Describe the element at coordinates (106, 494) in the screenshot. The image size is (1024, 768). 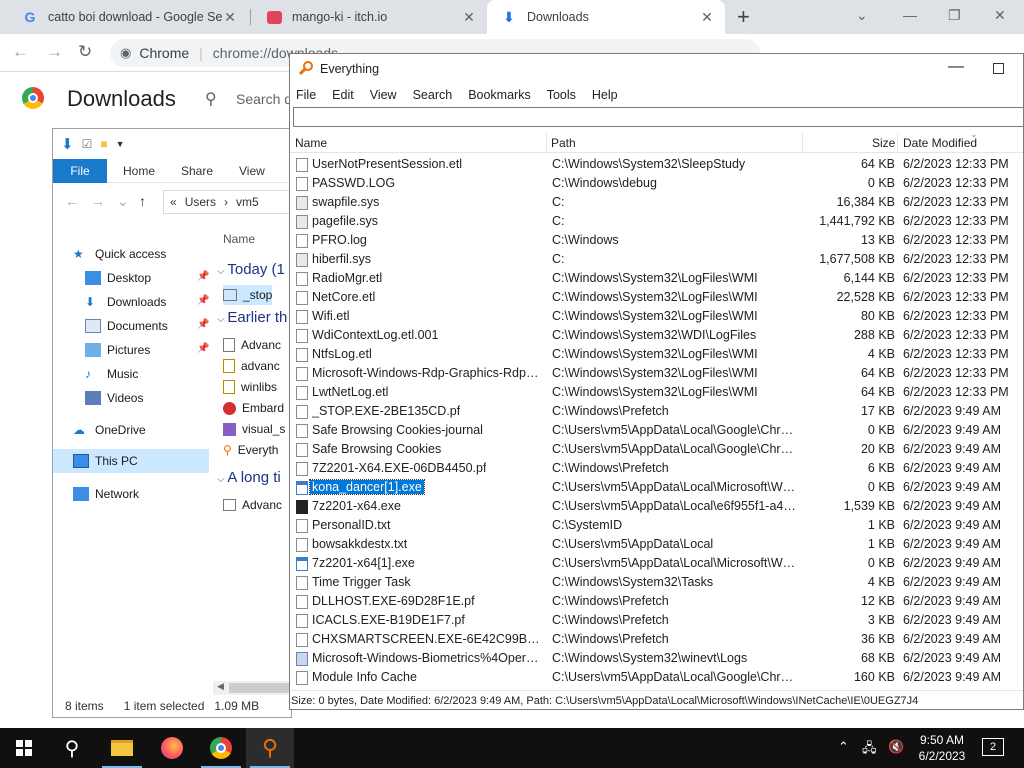
I see `nav-network: Network` at that location.